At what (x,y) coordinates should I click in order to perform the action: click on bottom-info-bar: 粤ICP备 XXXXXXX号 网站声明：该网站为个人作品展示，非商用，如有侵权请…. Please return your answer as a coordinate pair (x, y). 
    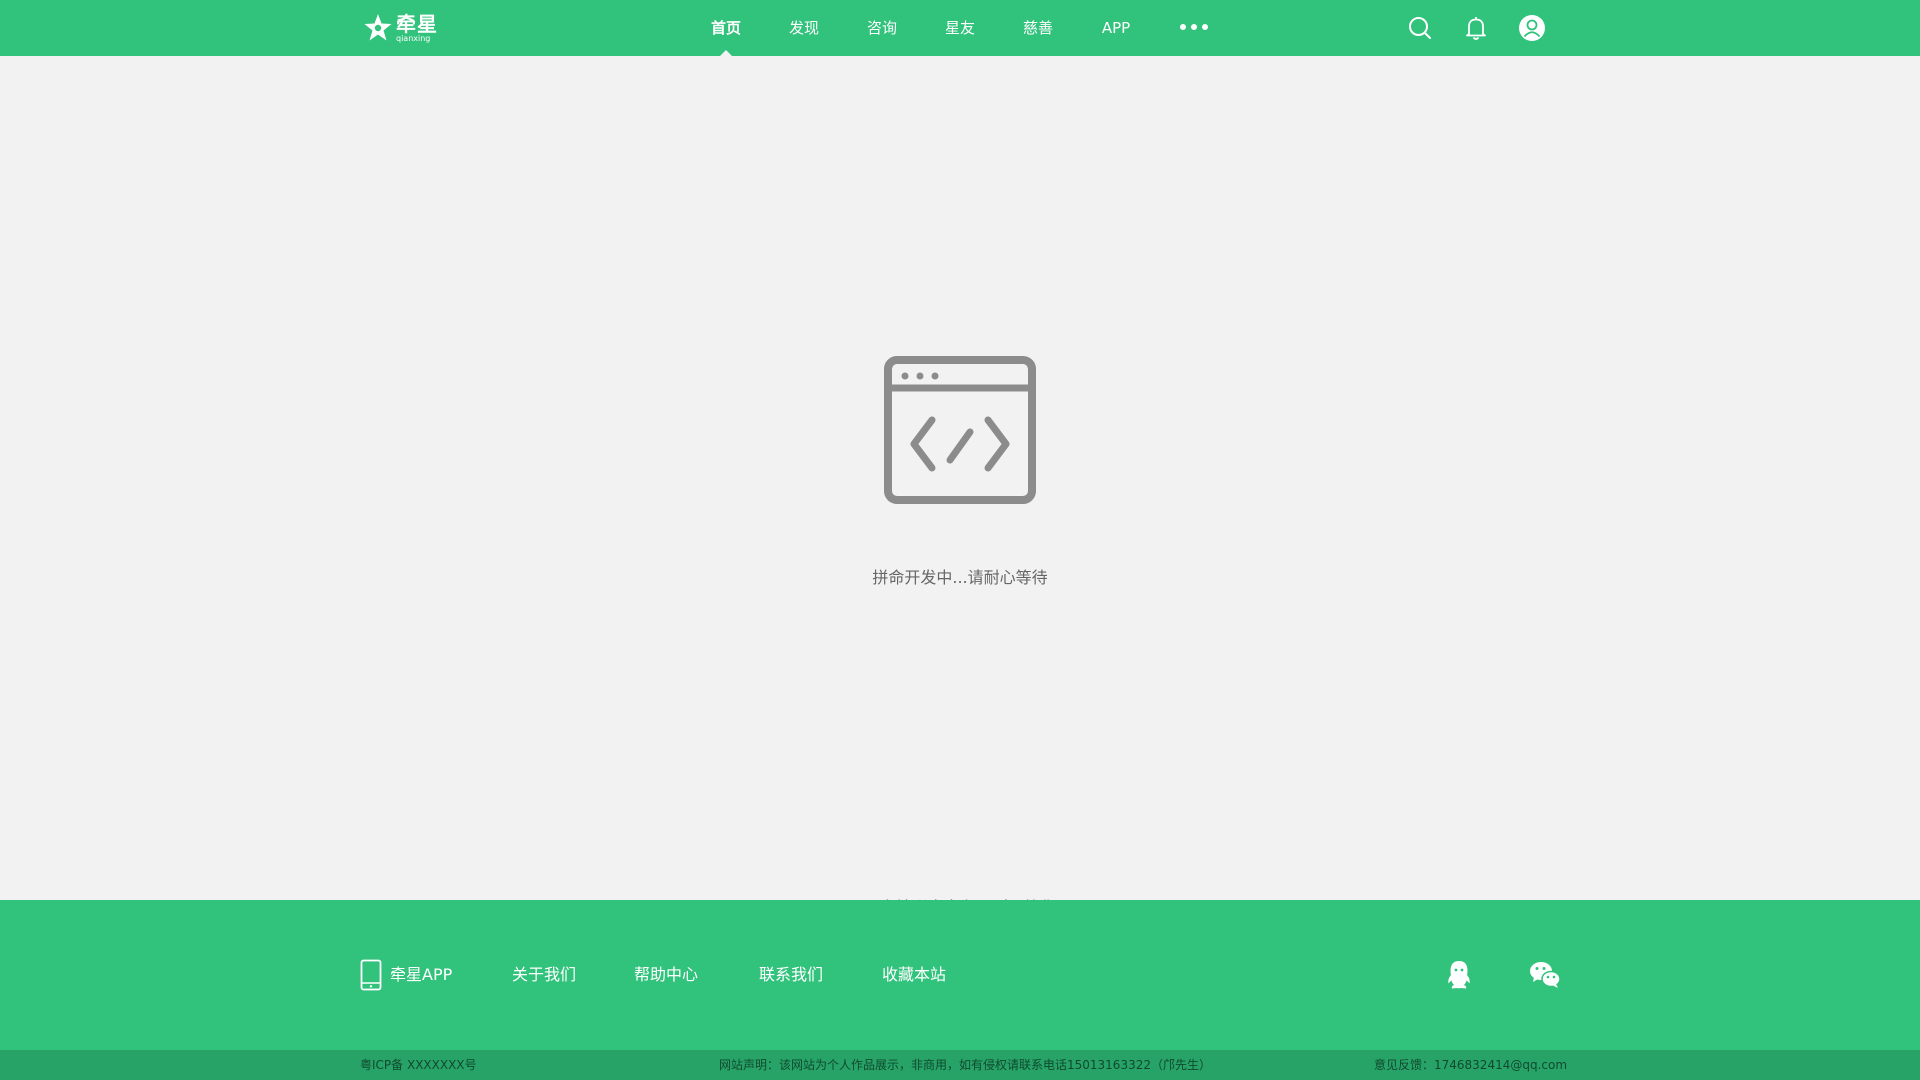
    Looking at the image, I should click on (960, 1065).